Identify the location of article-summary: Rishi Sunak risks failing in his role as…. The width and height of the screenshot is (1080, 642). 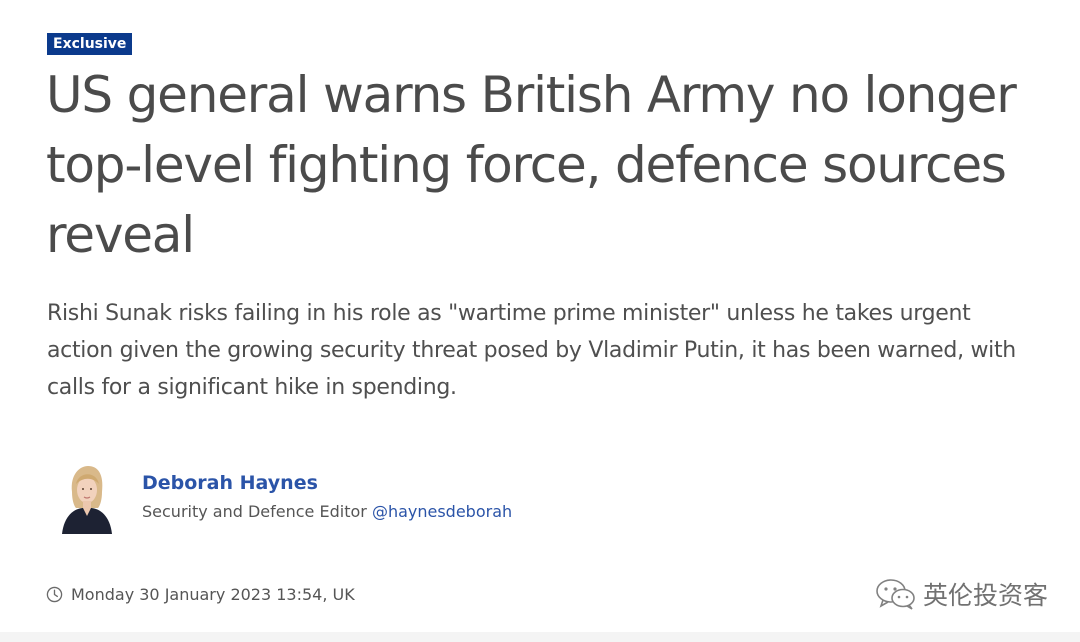
(531, 350).